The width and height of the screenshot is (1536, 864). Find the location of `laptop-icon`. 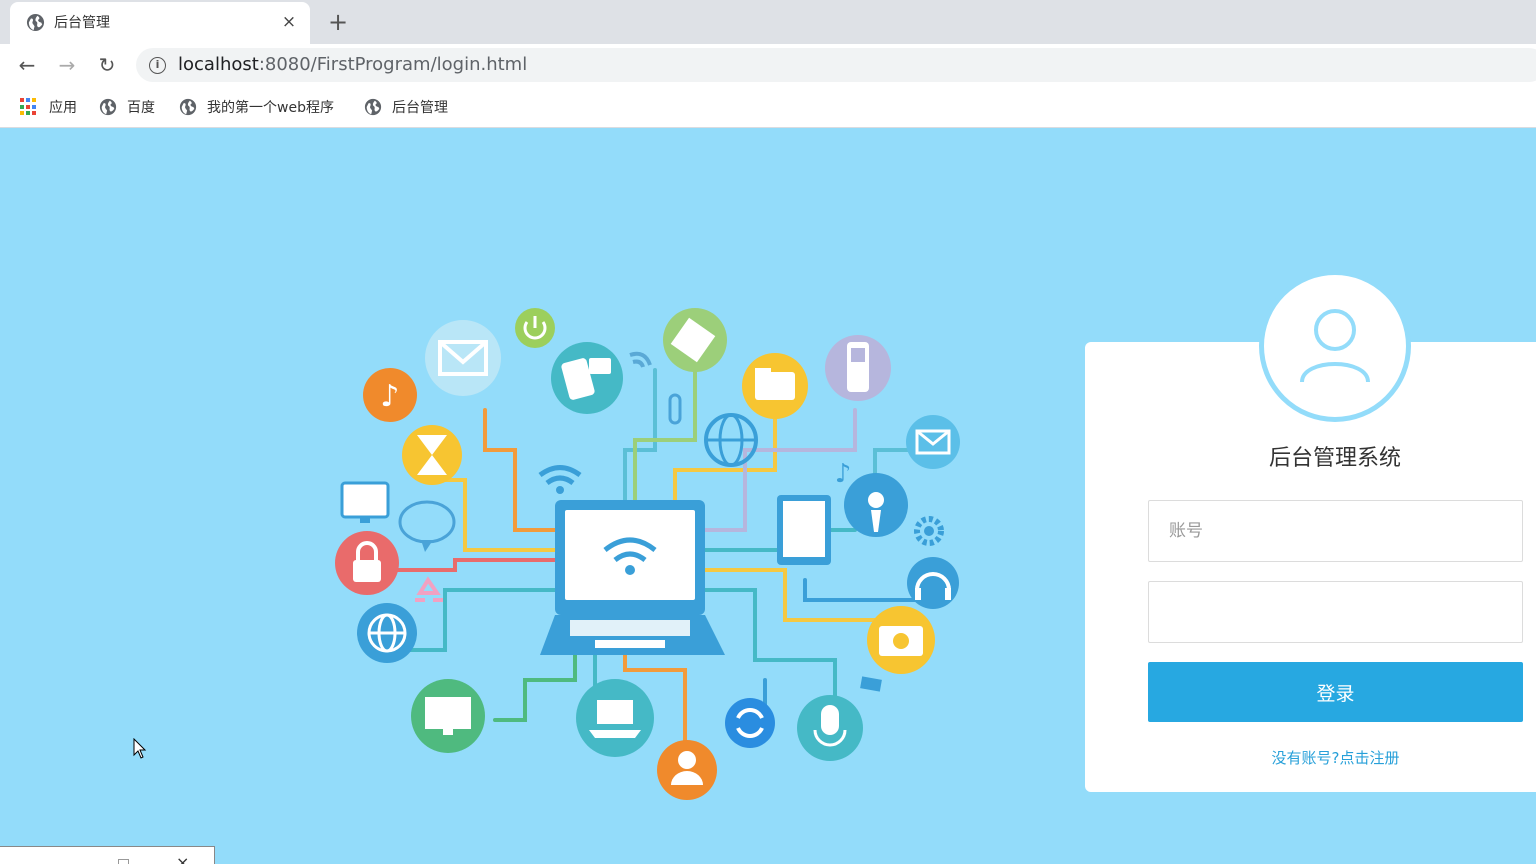

laptop-icon is located at coordinates (632, 577).